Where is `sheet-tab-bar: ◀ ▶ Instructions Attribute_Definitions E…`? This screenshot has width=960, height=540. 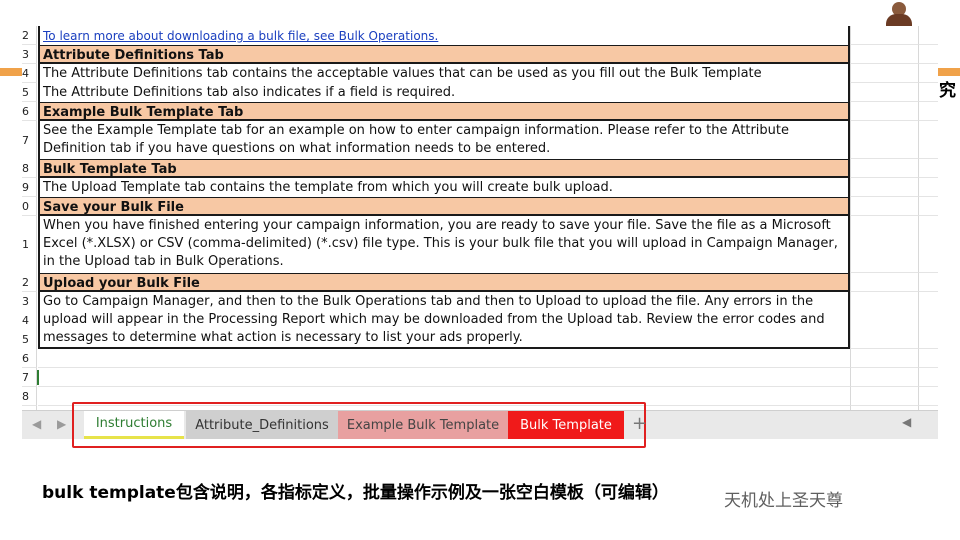 sheet-tab-bar: ◀ ▶ Instructions Attribute_Definitions E… is located at coordinates (480, 425).